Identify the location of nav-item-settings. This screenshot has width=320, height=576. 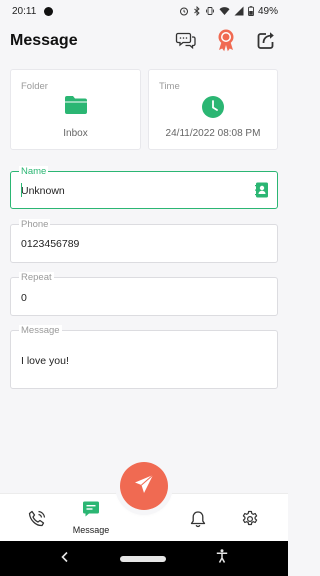
(250, 521).